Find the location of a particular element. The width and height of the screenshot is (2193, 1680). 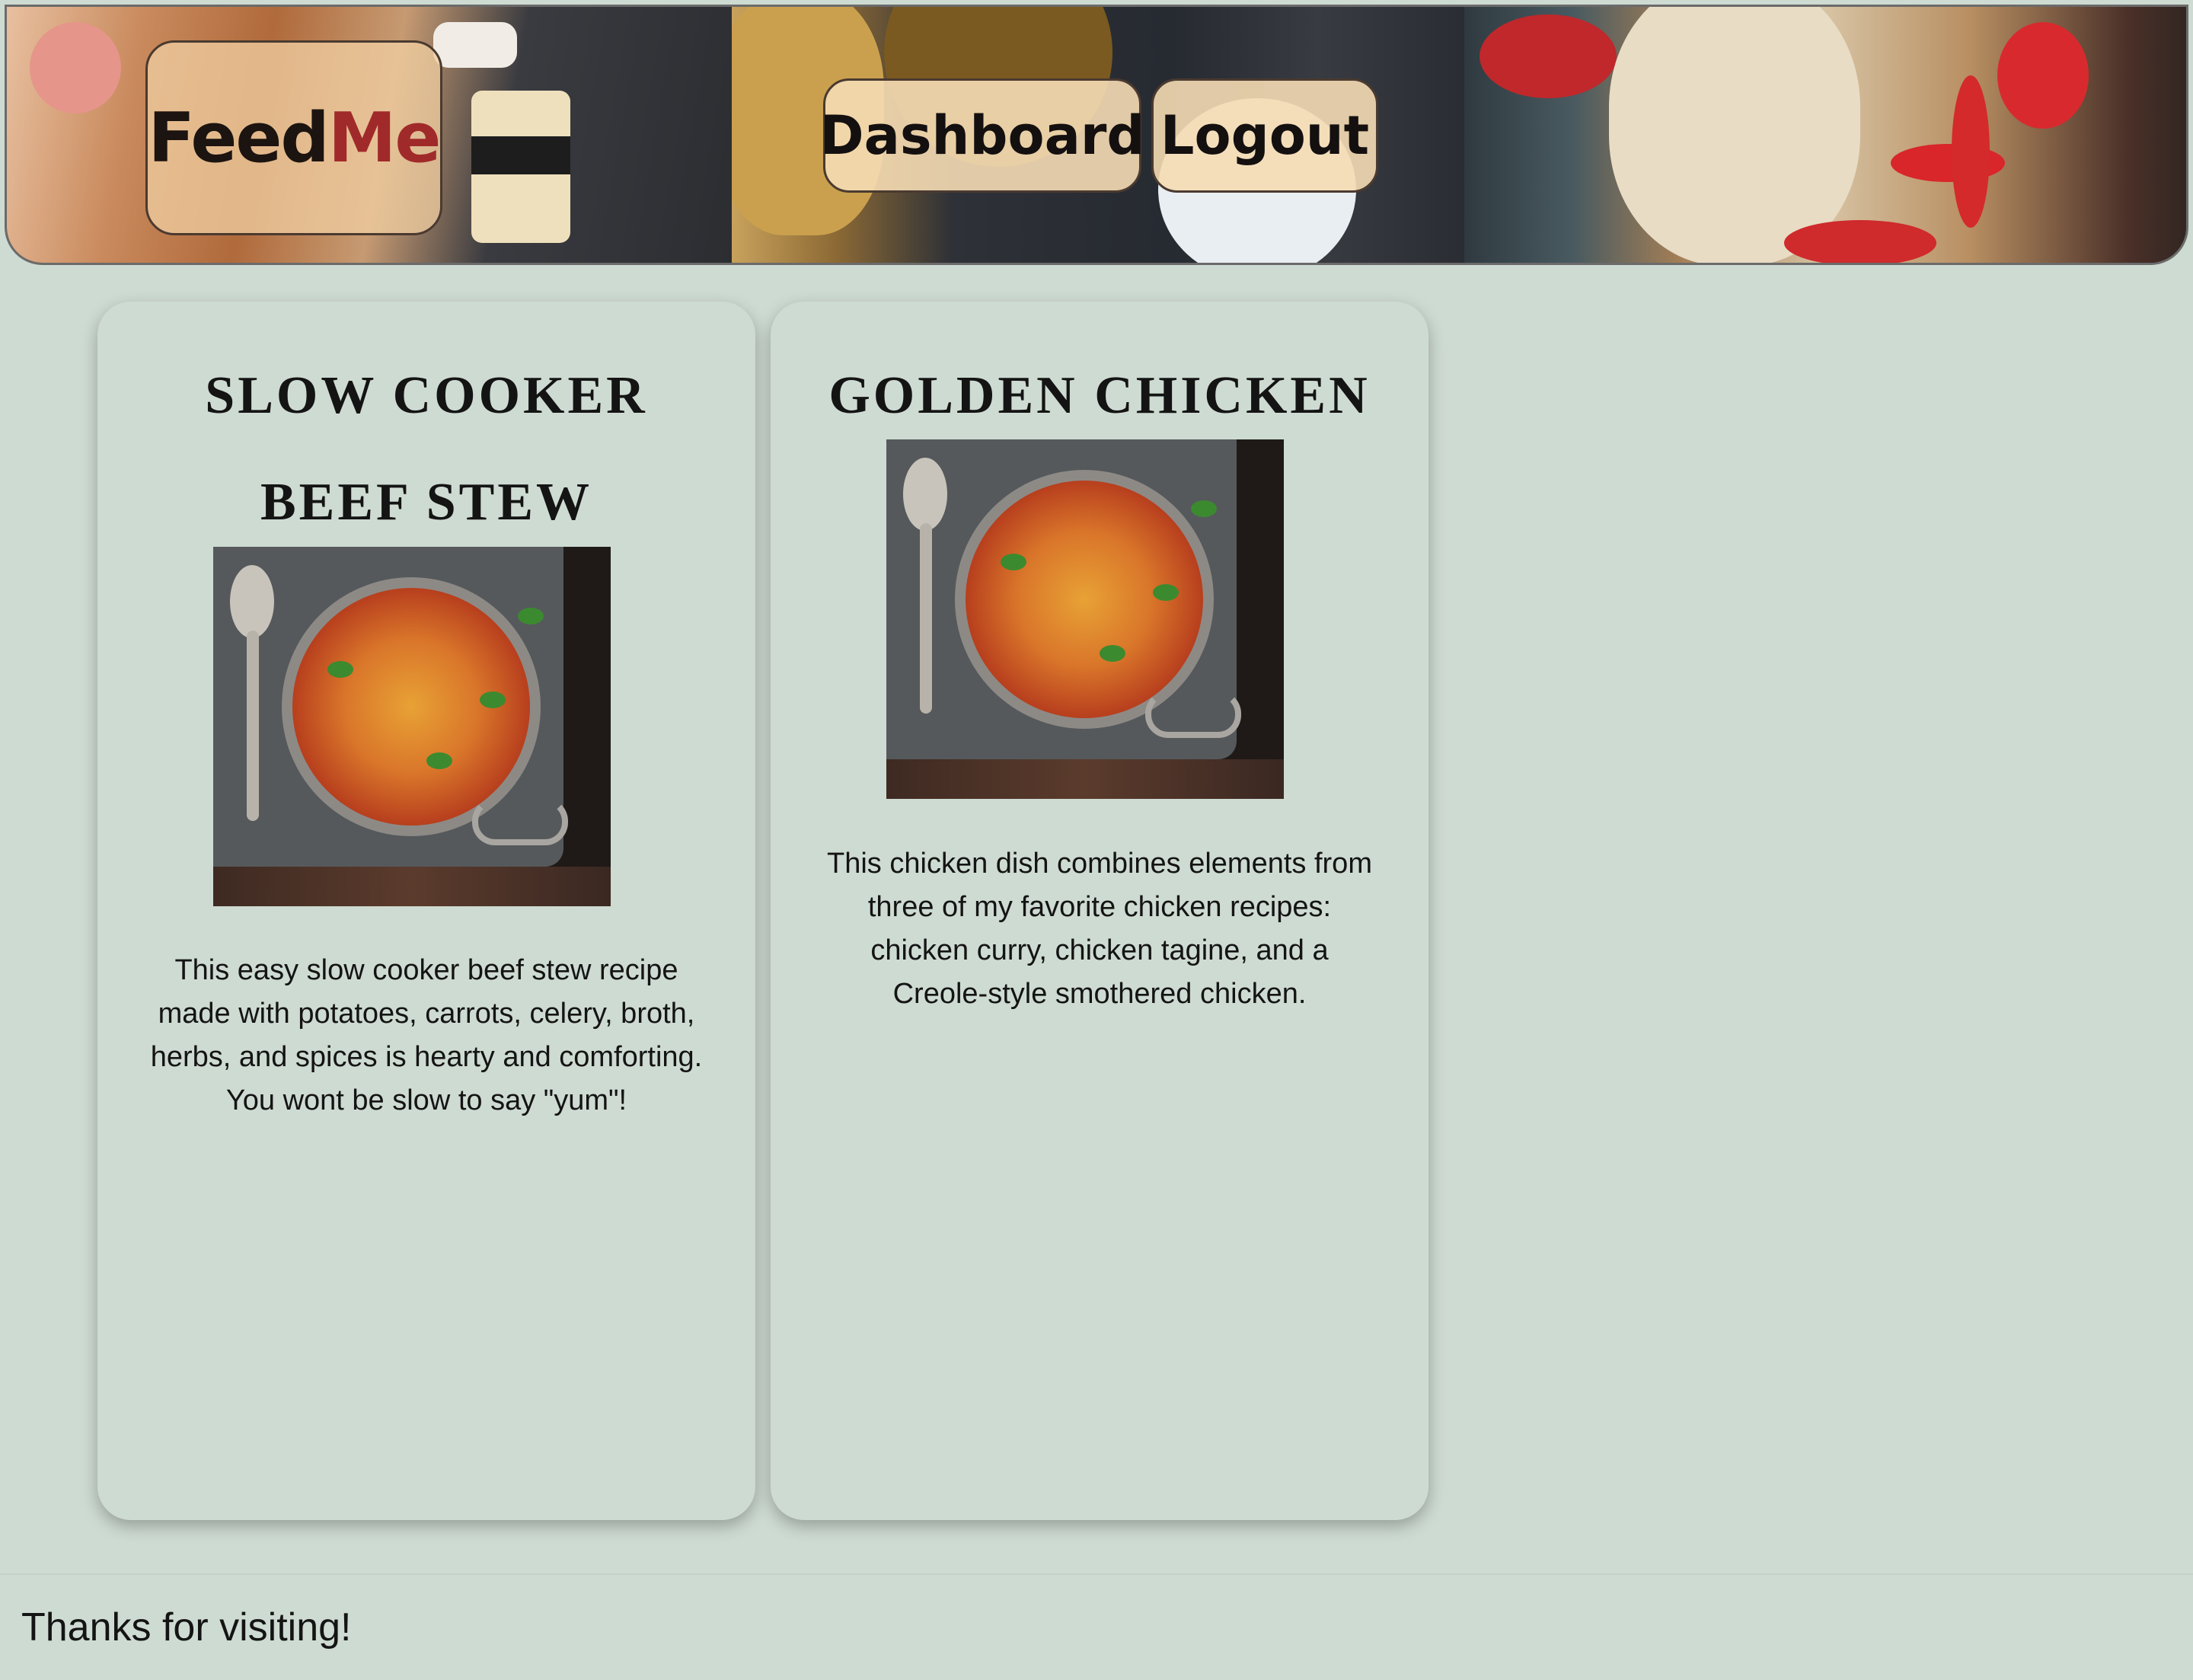

logo-text-feed: Feed is located at coordinates (239, 137).